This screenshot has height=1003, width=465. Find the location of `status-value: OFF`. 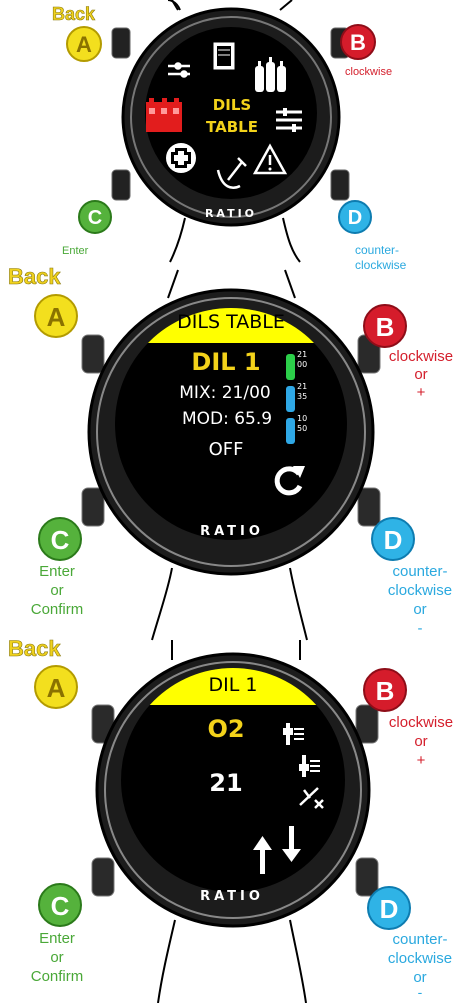

status-value: OFF is located at coordinates (226, 449).